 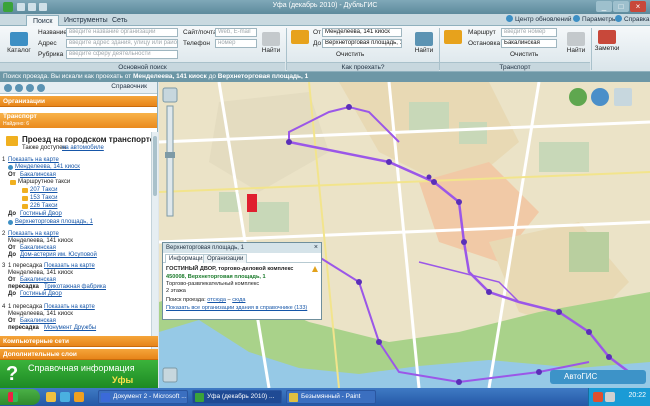 What do you see at coordinates (54, 222) in the screenshot?
I see `destination-link: Верхнеторговая площадь, 1` at bounding box center [54, 222].